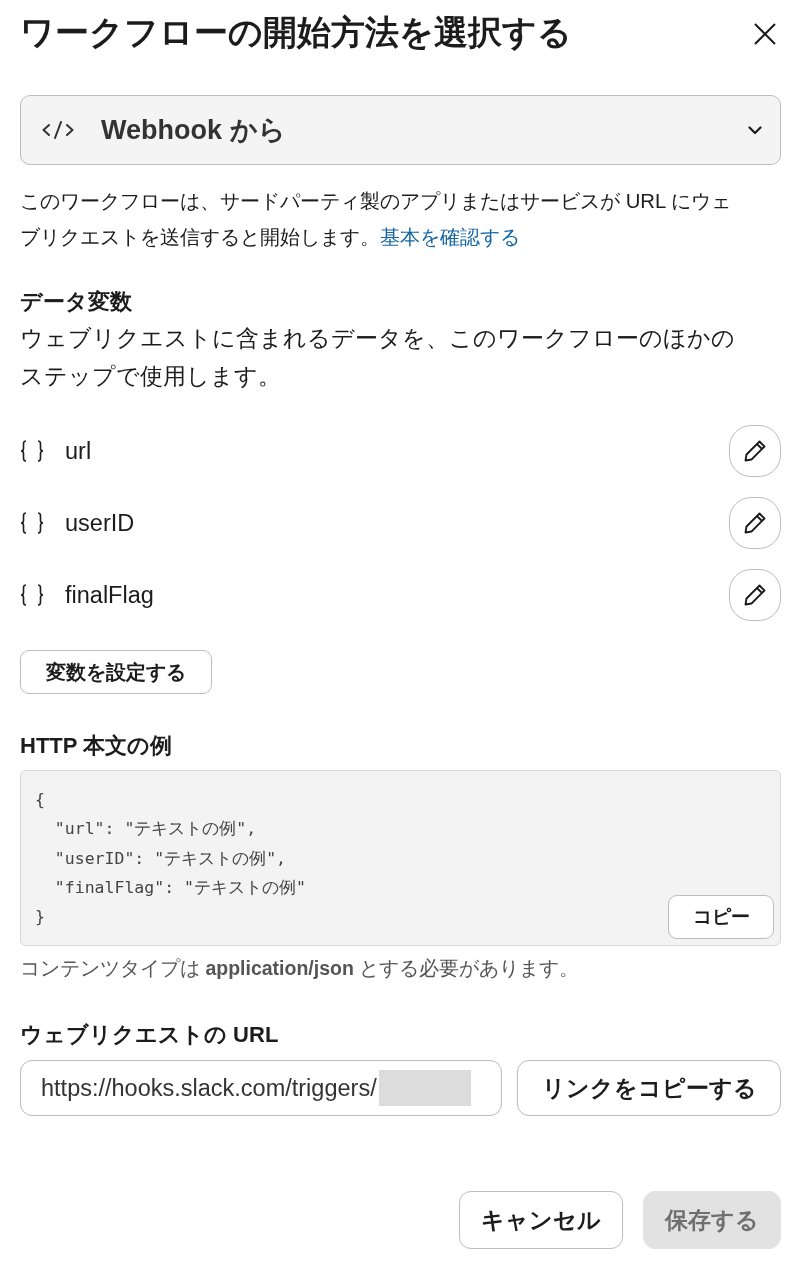  Describe the element at coordinates (209, 1088) in the screenshot. I see `url-text: https://hooks.slack.com/triggers/` at that location.